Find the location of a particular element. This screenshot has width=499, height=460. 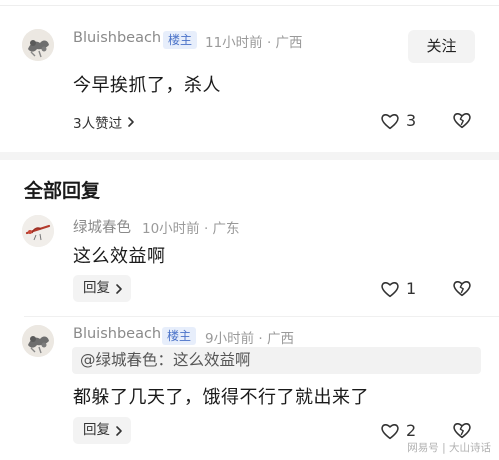

section-divider is located at coordinates (249, 156).